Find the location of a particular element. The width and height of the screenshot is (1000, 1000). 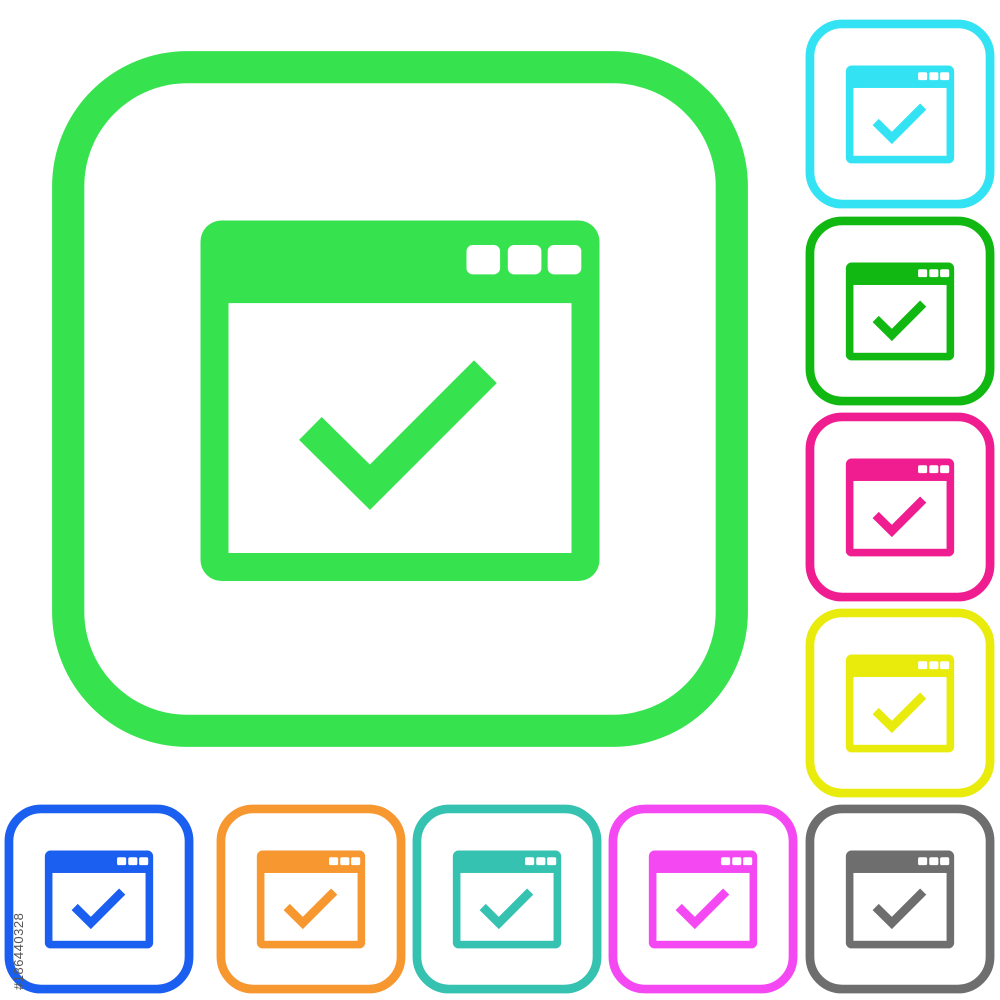

icon-tile-orange is located at coordinates (311, 899).